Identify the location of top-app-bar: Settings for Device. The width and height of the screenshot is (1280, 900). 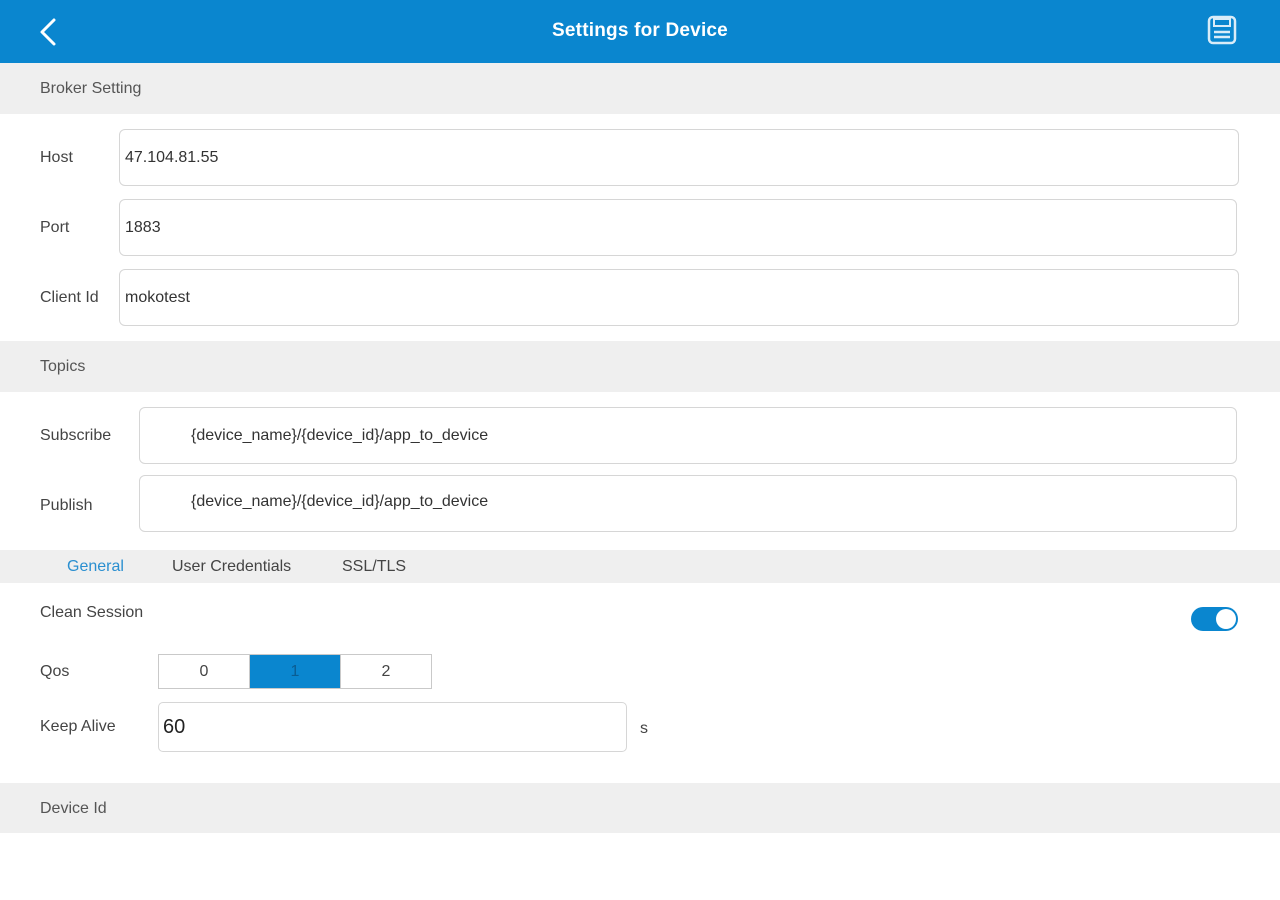
(640, 31).